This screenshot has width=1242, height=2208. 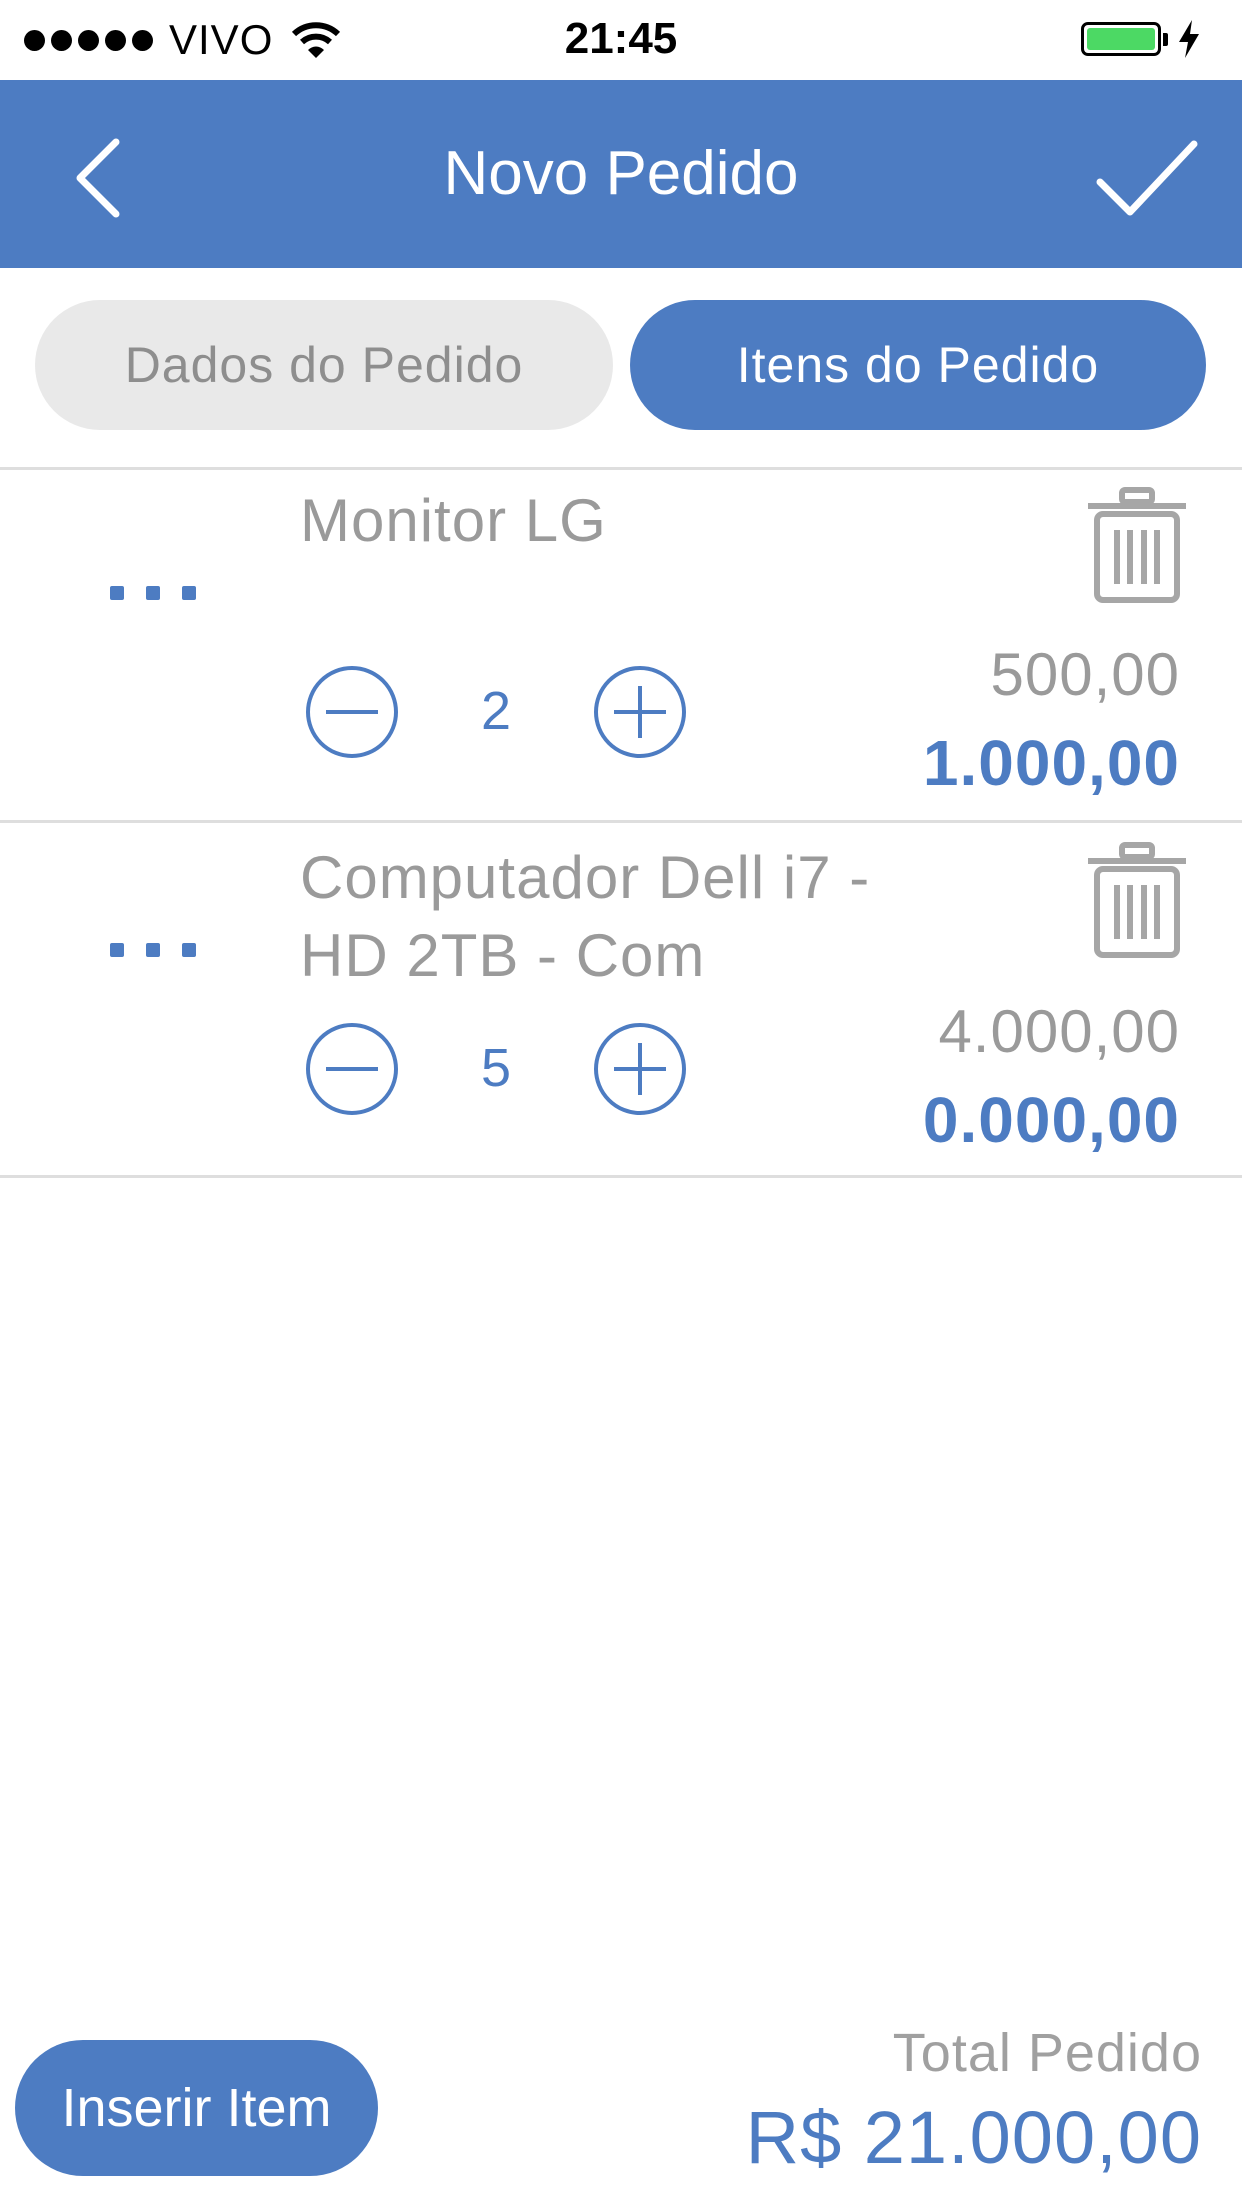 I want to click on unit-price: 4.000,00, so click(x=1059, y=1031).